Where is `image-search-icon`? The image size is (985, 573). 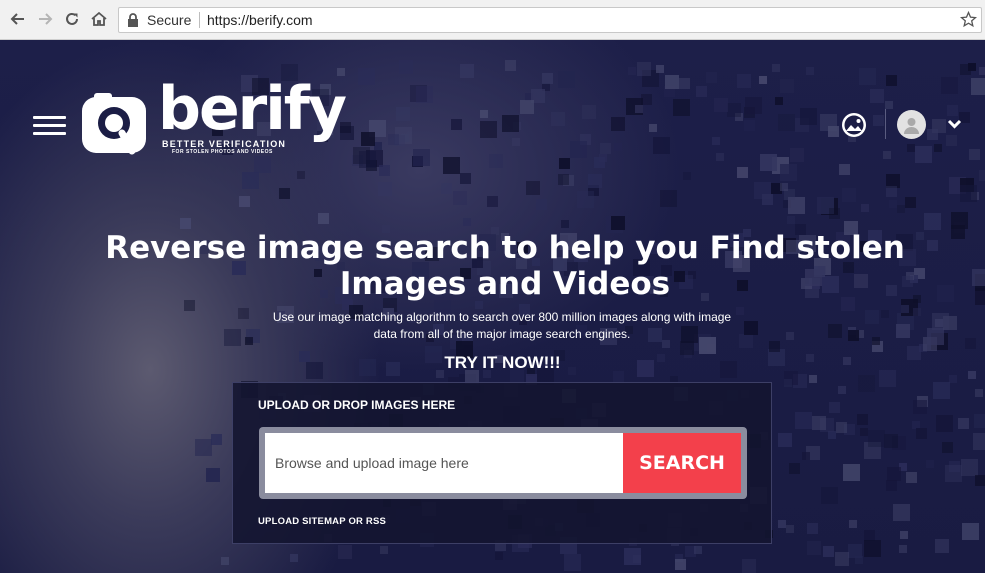
image-search-icon is located at coordinates (854, 125).